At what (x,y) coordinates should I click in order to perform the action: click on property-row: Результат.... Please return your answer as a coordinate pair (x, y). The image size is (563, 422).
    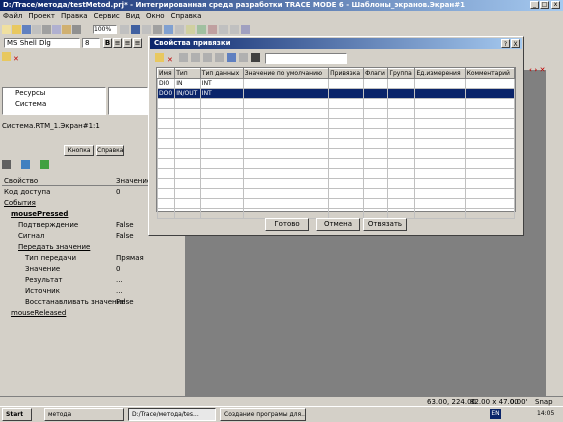
    Looking at the image, I should click on (93, 280).